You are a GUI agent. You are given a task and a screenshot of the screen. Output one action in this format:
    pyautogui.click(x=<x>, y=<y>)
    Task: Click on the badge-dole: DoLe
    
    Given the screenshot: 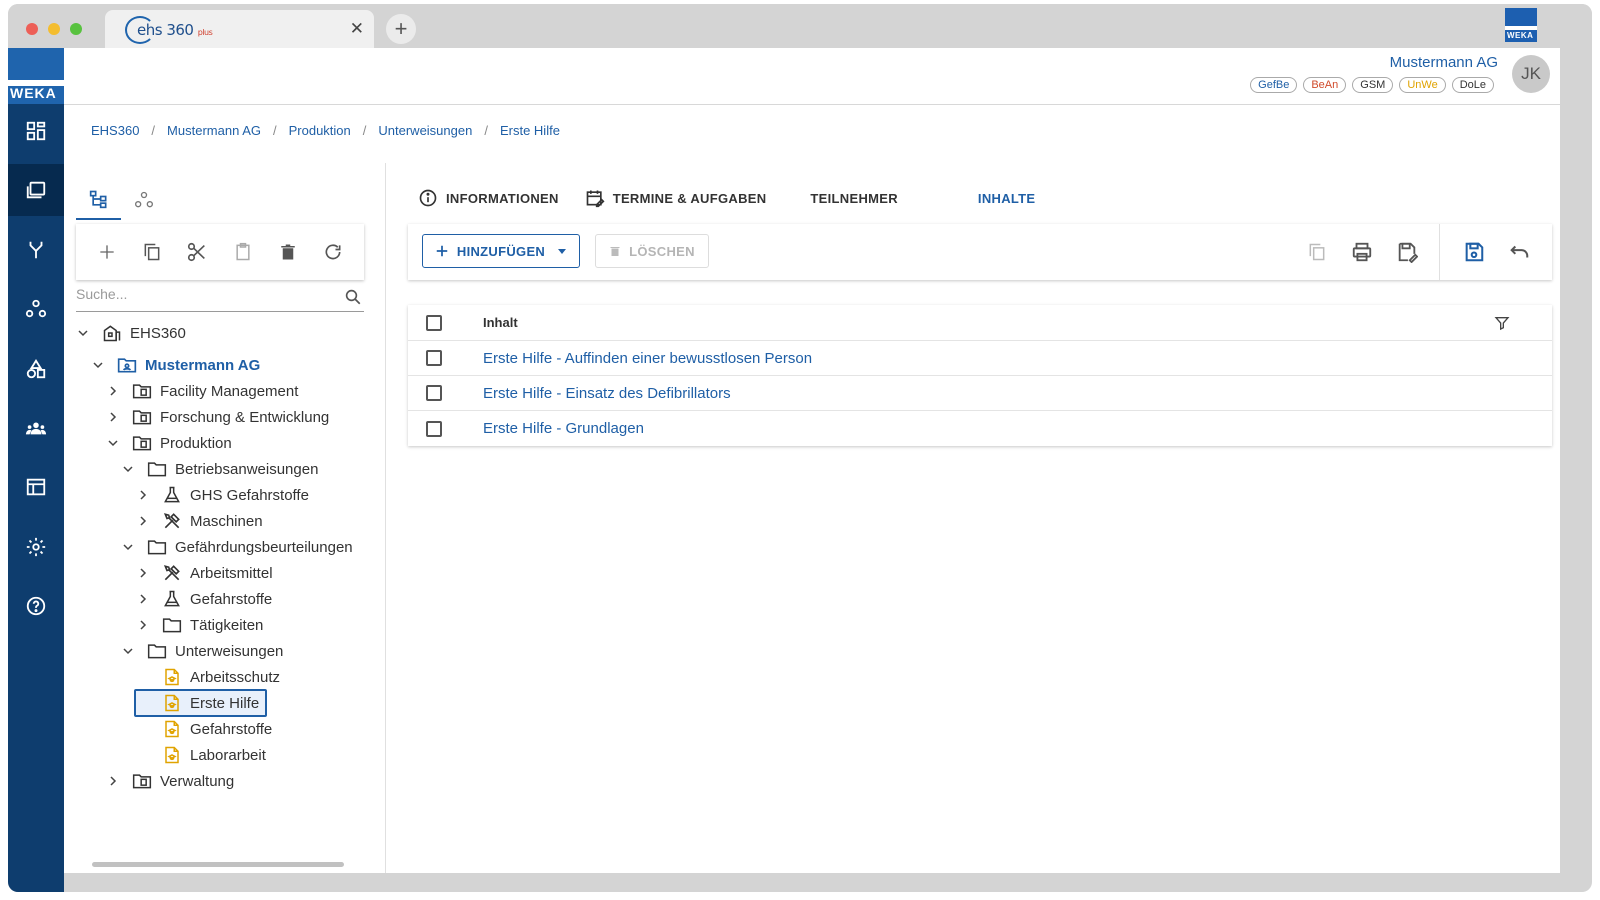 What is the action you would take?
    pyautogui.click(x=1472, y=85)
    